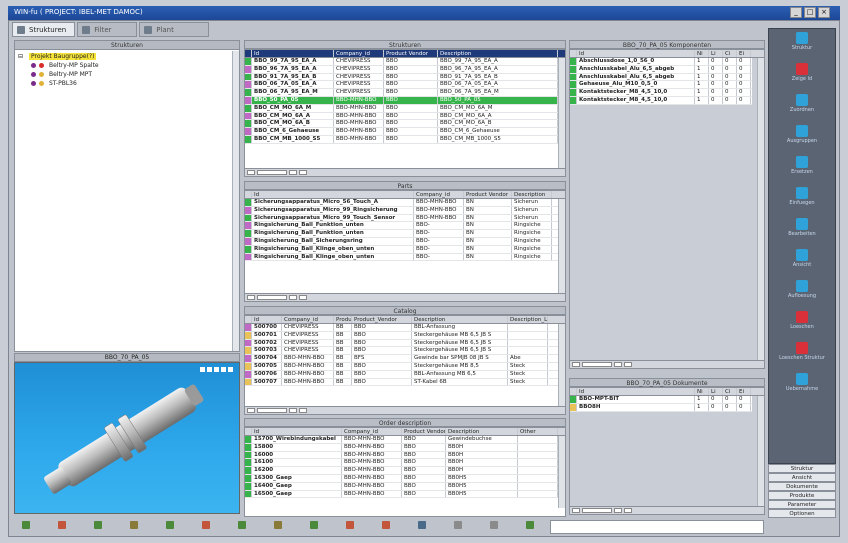  Describe the element at coordinates (405, 382) in the screenshot. I see `table-row: 500707 BBO-MHN-BBO BB BBO ST-Kabel 6B Steck` at that location.